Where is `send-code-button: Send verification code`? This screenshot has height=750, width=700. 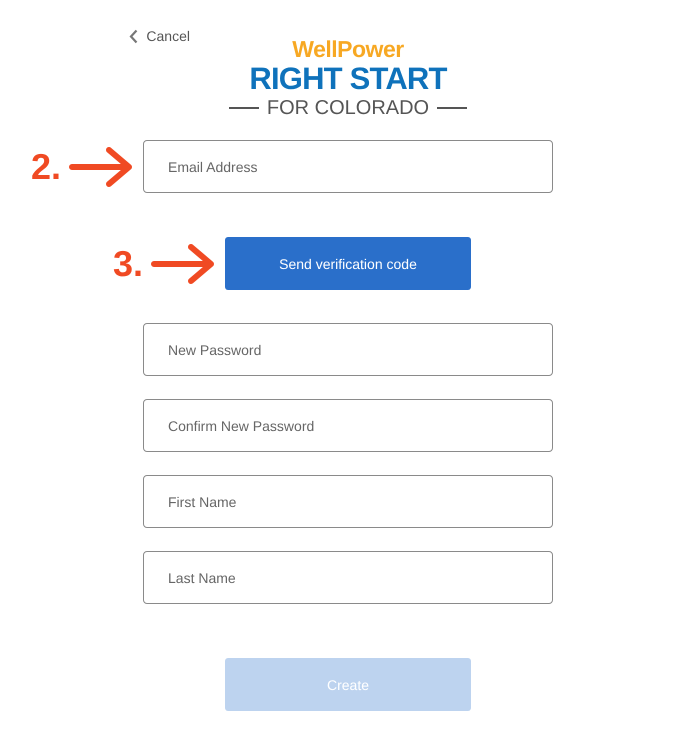 send-code-button: Send verification code is located at coordinates (348, 263).